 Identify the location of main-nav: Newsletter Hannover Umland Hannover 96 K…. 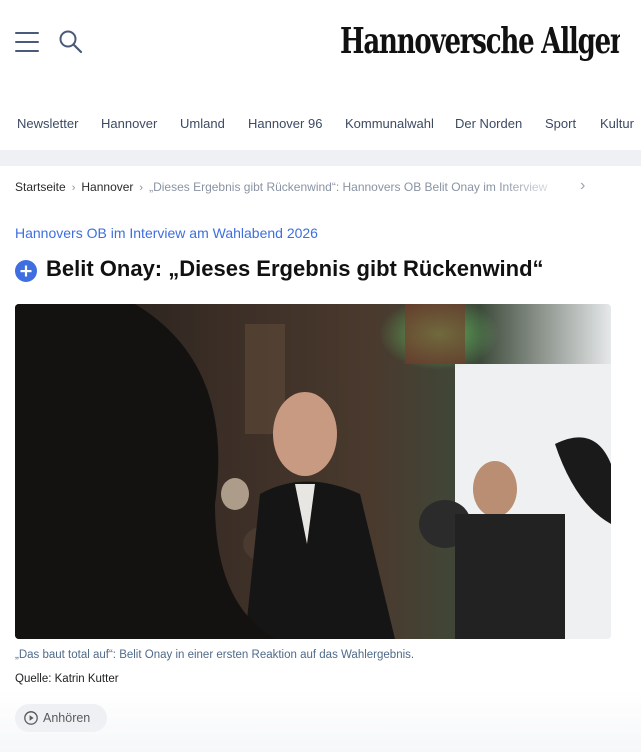
(320, 123).